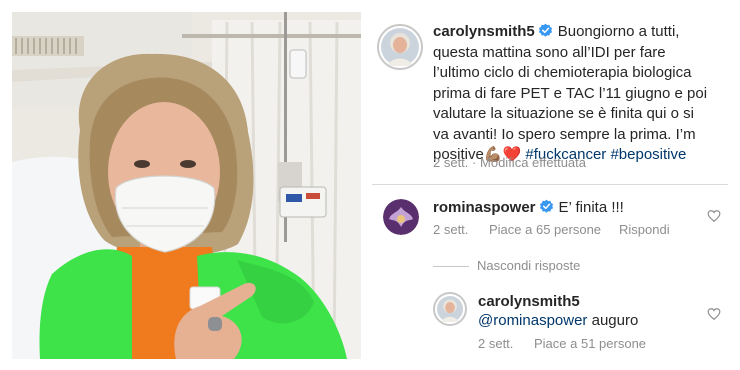 This screenshot has width=740, height=370. I want to click on hashtag-link: #bepositive, so click(648, 154).